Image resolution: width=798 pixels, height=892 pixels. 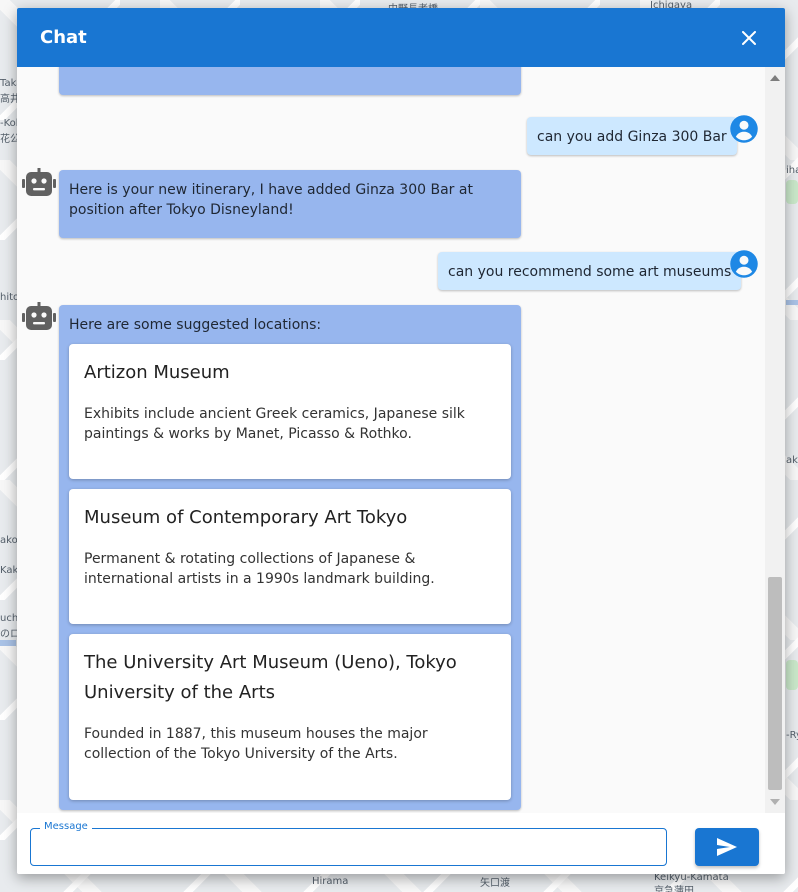 I want to click on user-message: can you add Ginza 300 Bar, so click(x=632, y=136).